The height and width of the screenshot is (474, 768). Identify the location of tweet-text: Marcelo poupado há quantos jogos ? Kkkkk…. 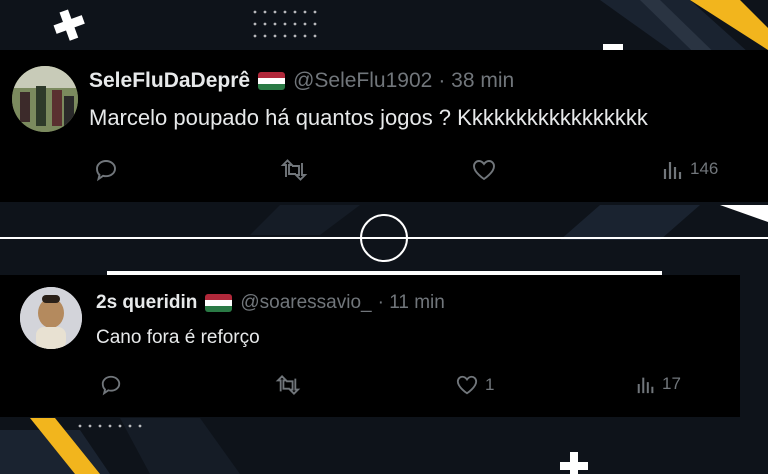
(368, 117).